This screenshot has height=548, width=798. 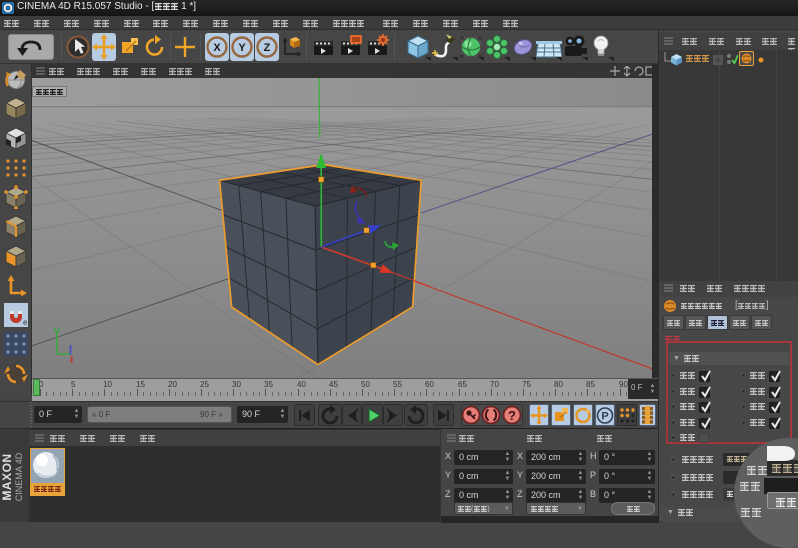 I want to click on svg-text: X, so click(x=217, y=48).